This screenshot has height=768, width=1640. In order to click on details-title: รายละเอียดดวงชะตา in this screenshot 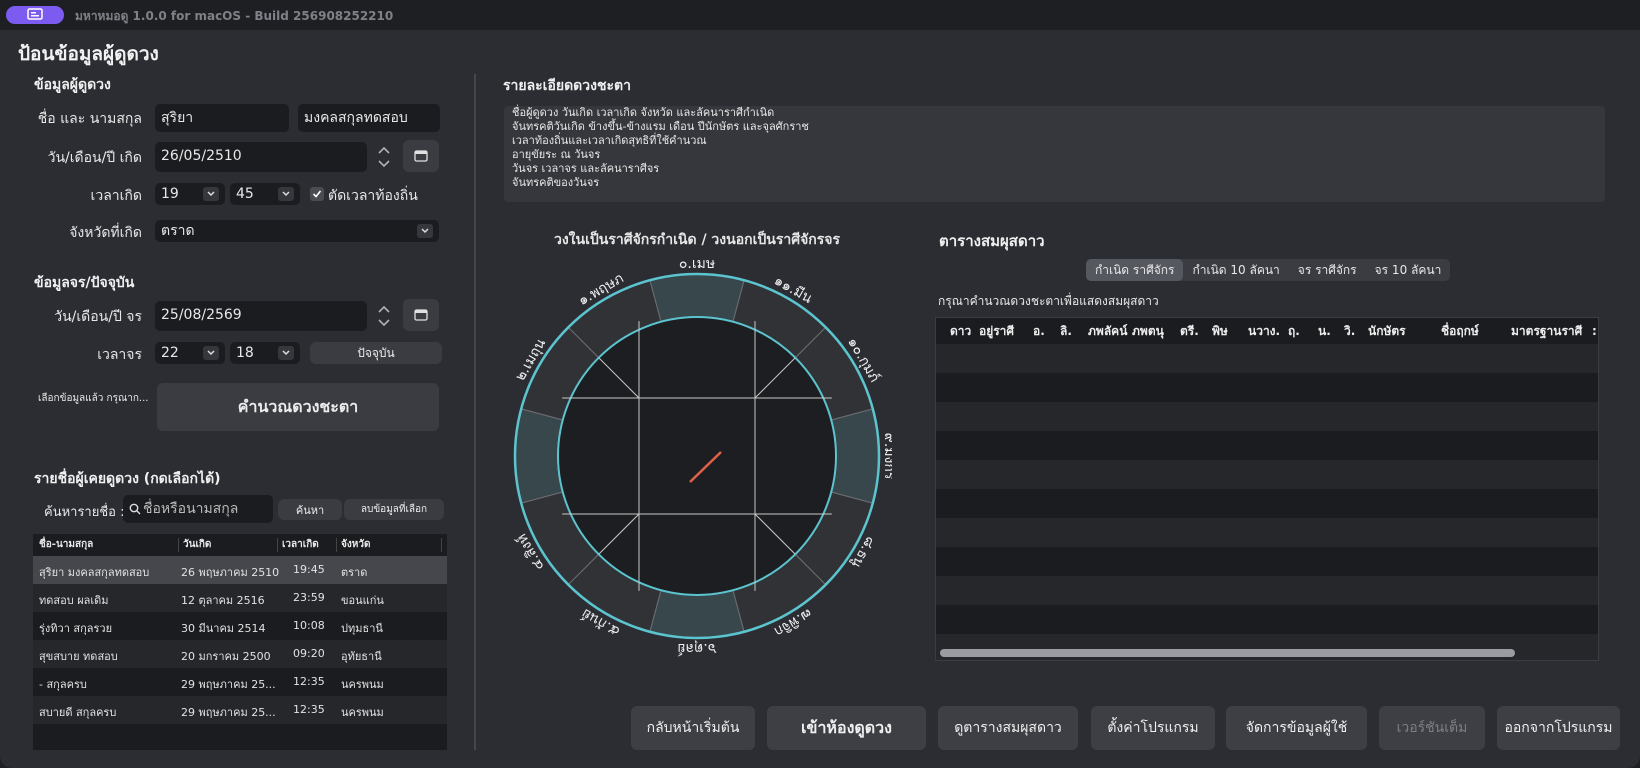, I will do `click(567, 86)`.